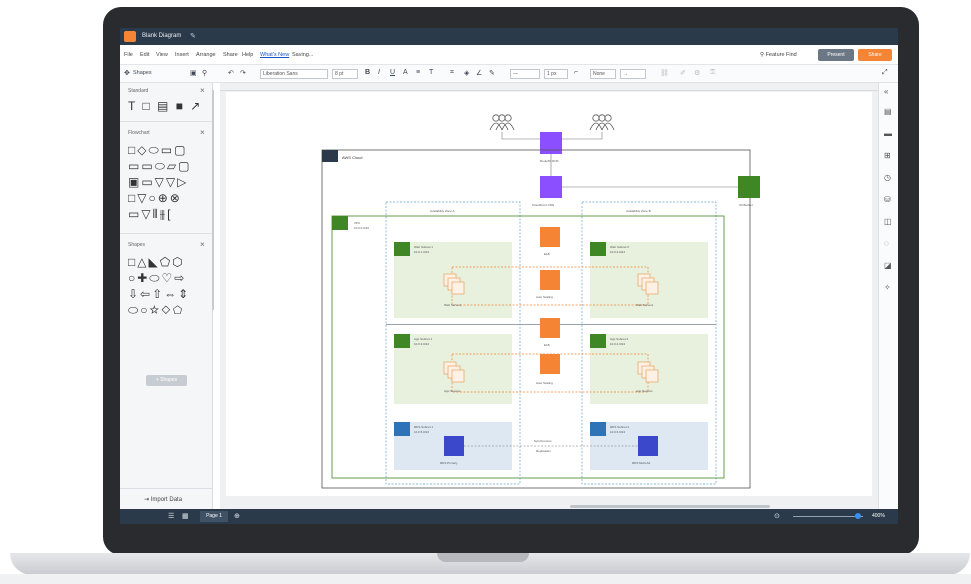 This screenshot has width=971, height=584. Describe the element at coordinates (886, 243) in the screenshot. I see `chat-icon: ◌` at that location.